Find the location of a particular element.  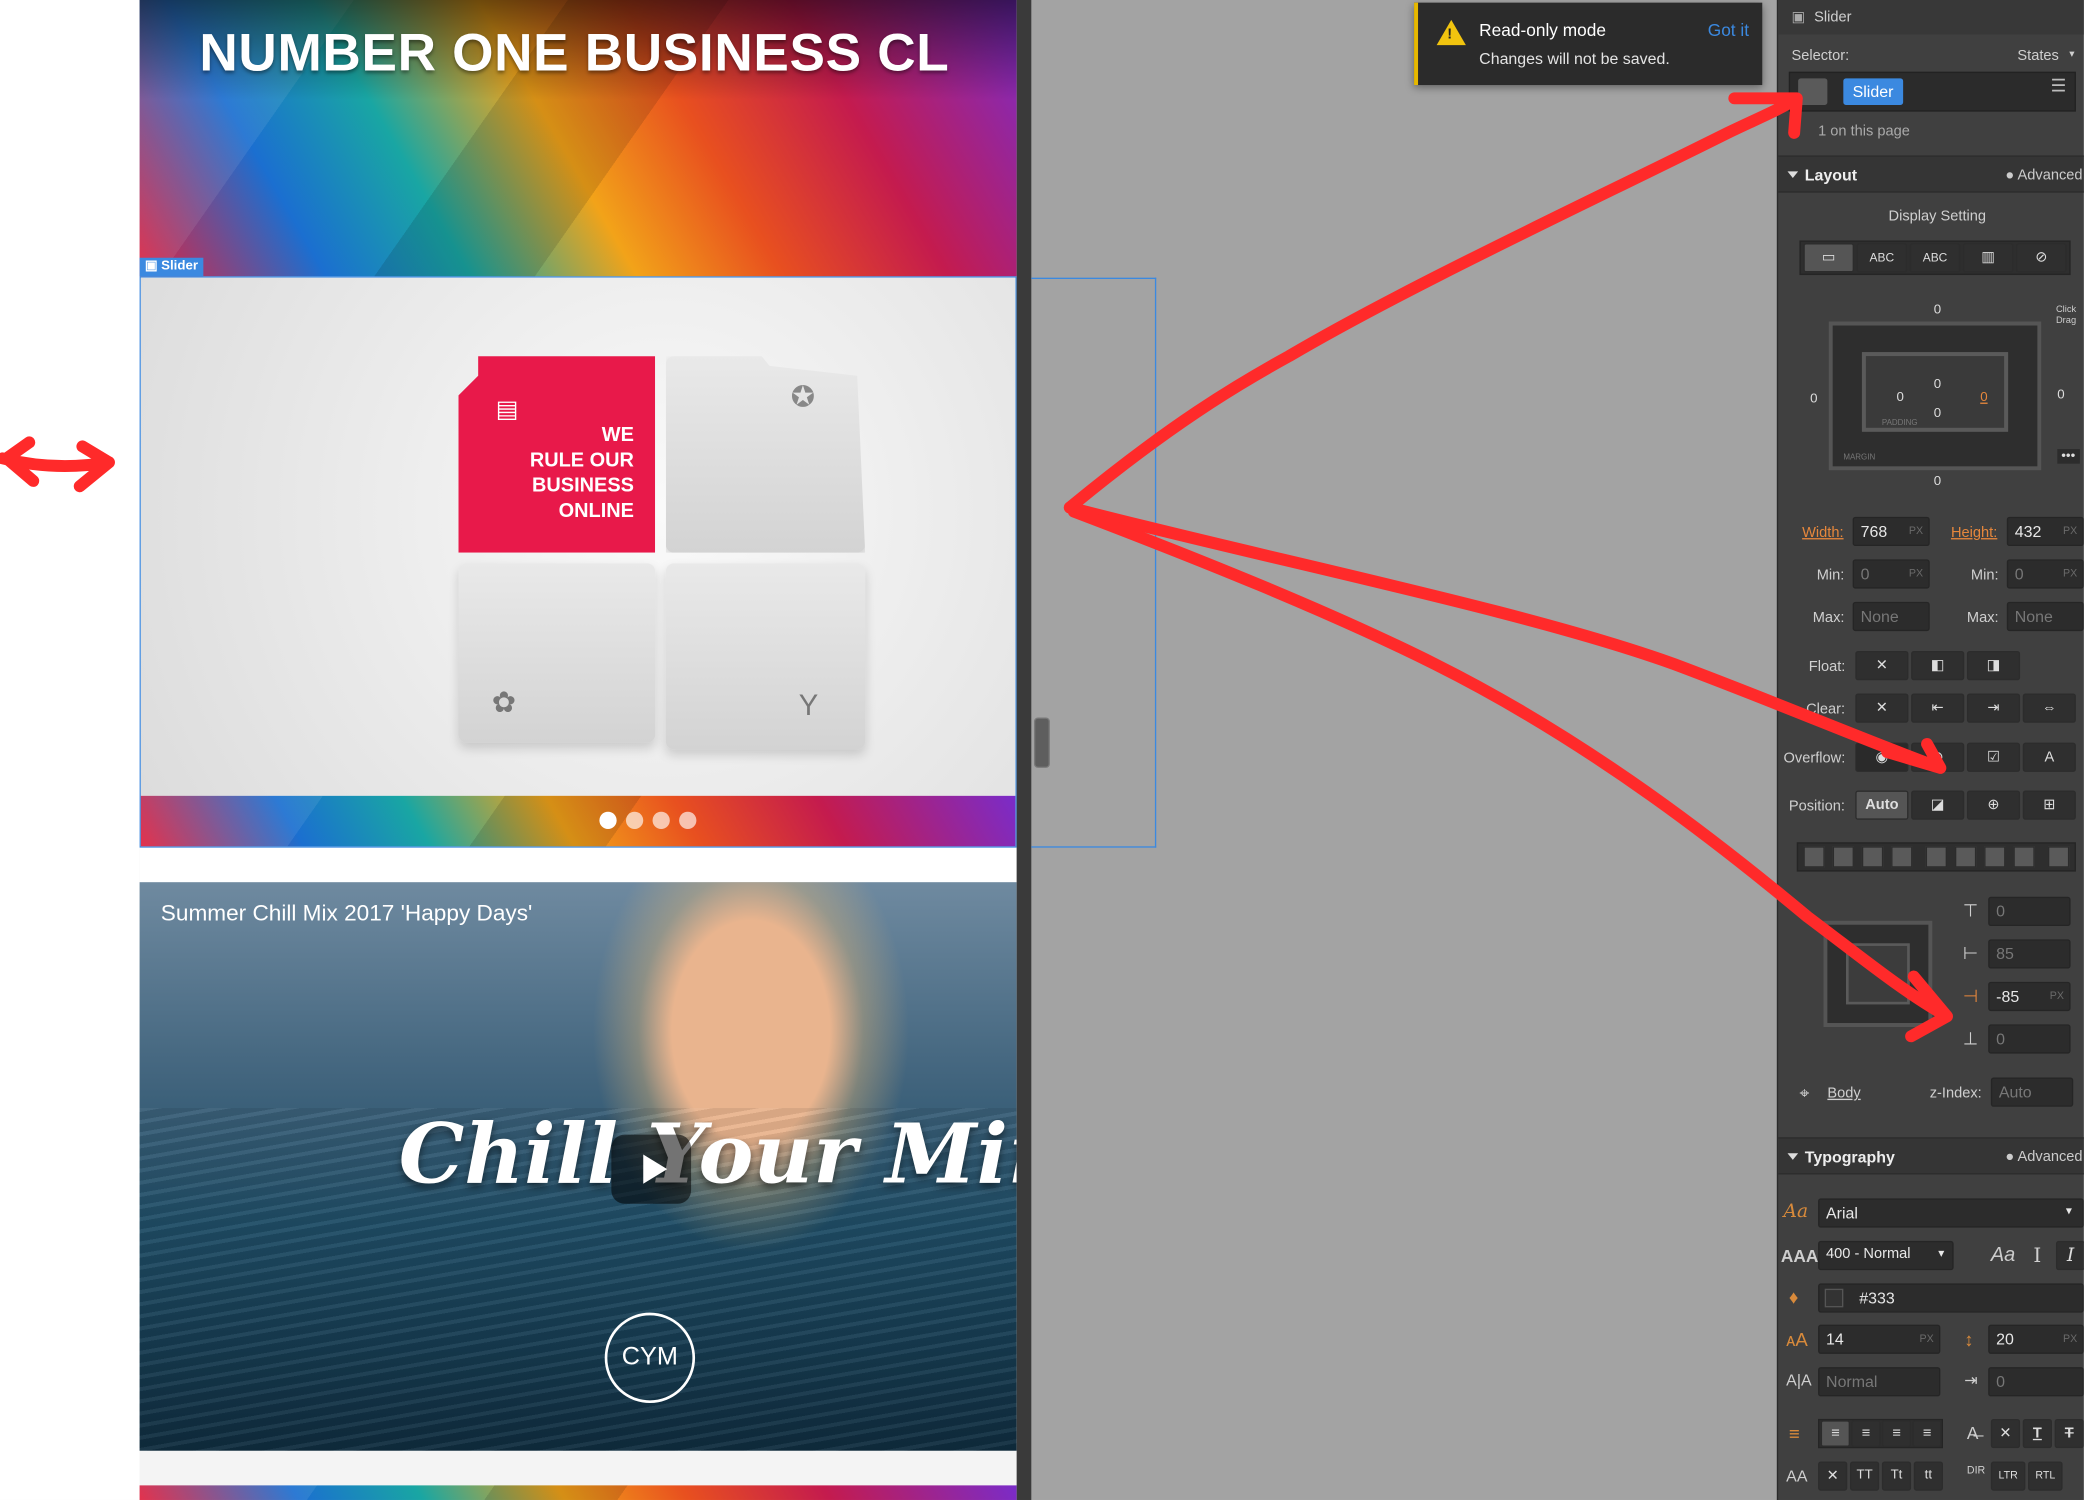

position-absolute-icon: ⊕ is located at coordinates (1993, 805).